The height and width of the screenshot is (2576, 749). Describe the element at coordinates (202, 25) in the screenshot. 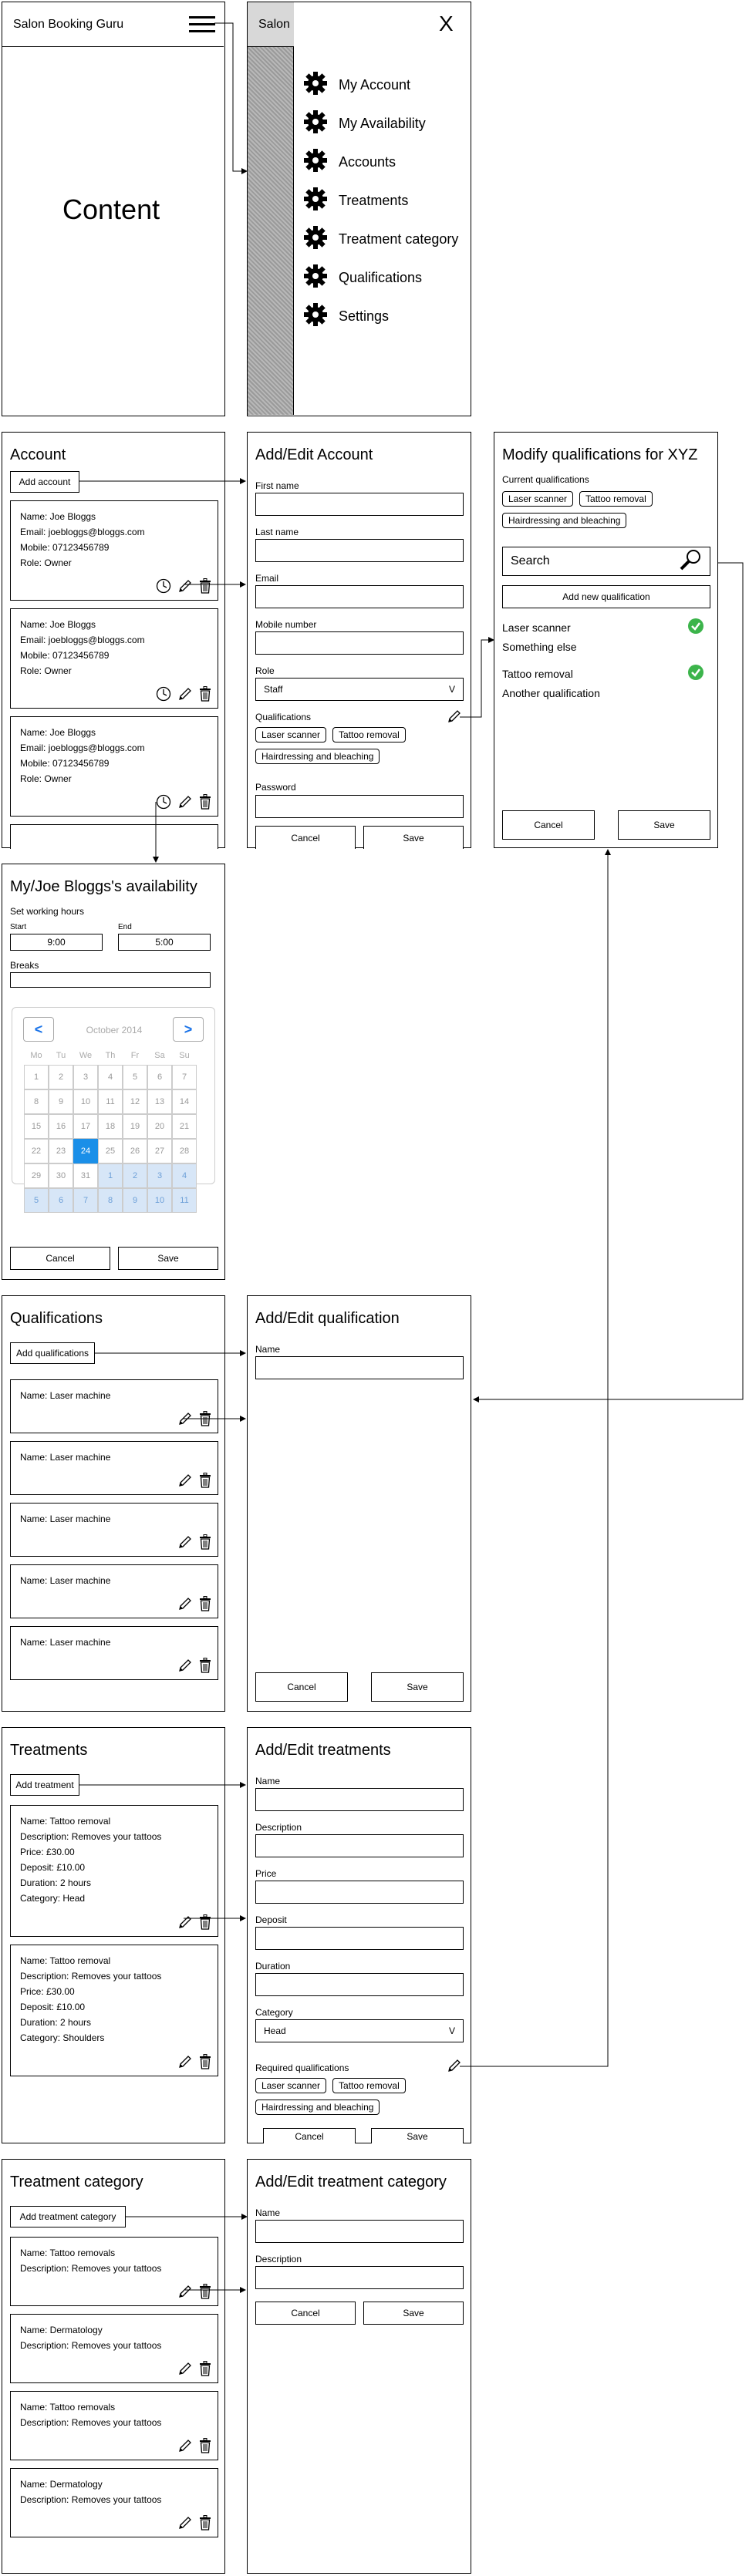

I see `hamburger-icon` at that location.